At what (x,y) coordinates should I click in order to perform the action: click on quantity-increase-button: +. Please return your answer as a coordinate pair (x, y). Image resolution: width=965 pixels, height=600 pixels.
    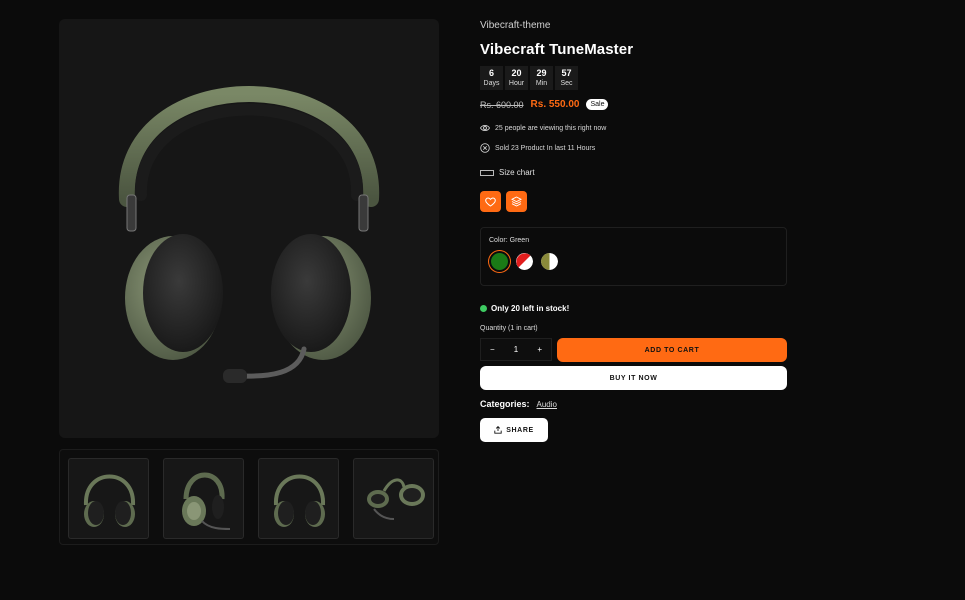
    Looking at the image, I should click on (539, 349).